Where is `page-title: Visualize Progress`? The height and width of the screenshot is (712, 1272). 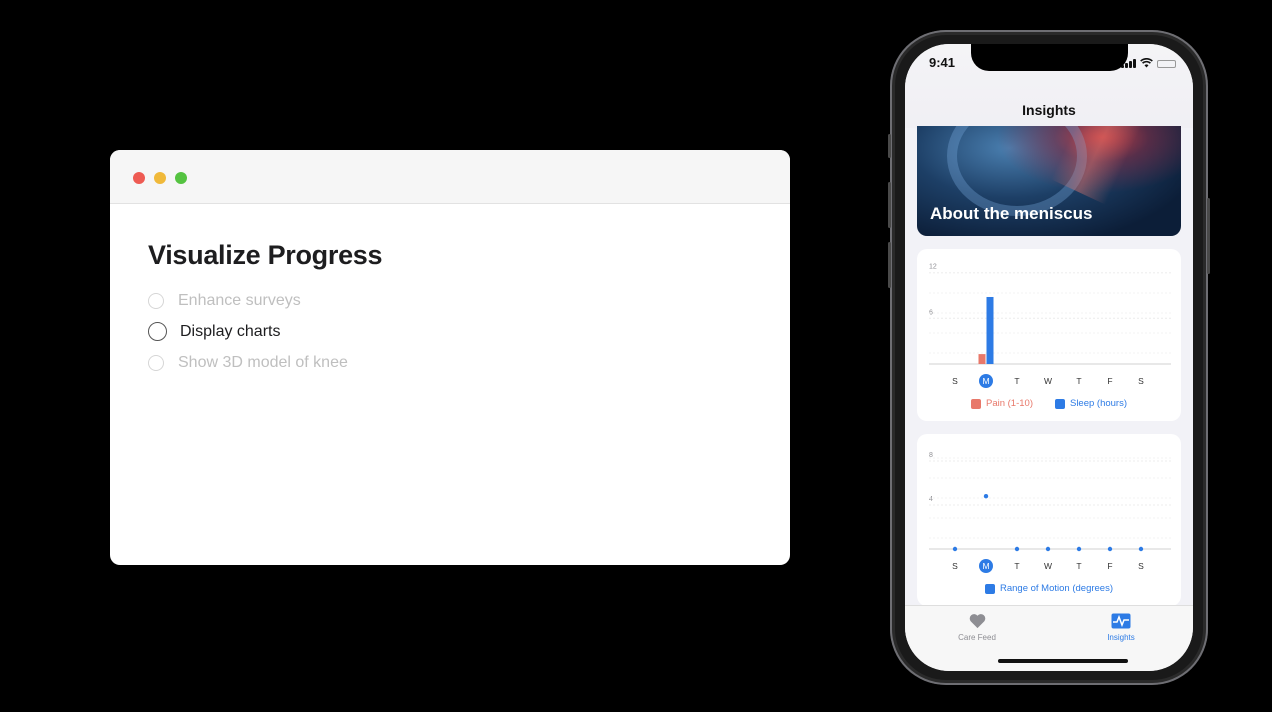
page-title: Visualize Progress is located at coordinates (265, 255).